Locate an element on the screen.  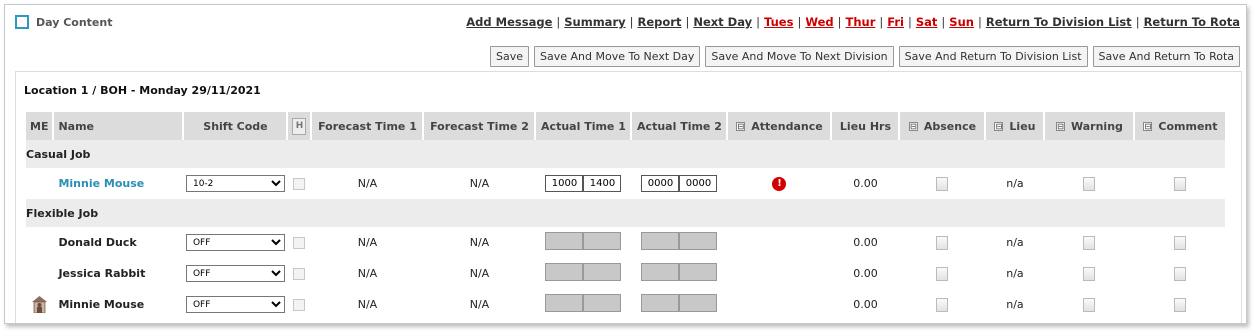
attendance-cell: ! is located at coordinates (779, 183).